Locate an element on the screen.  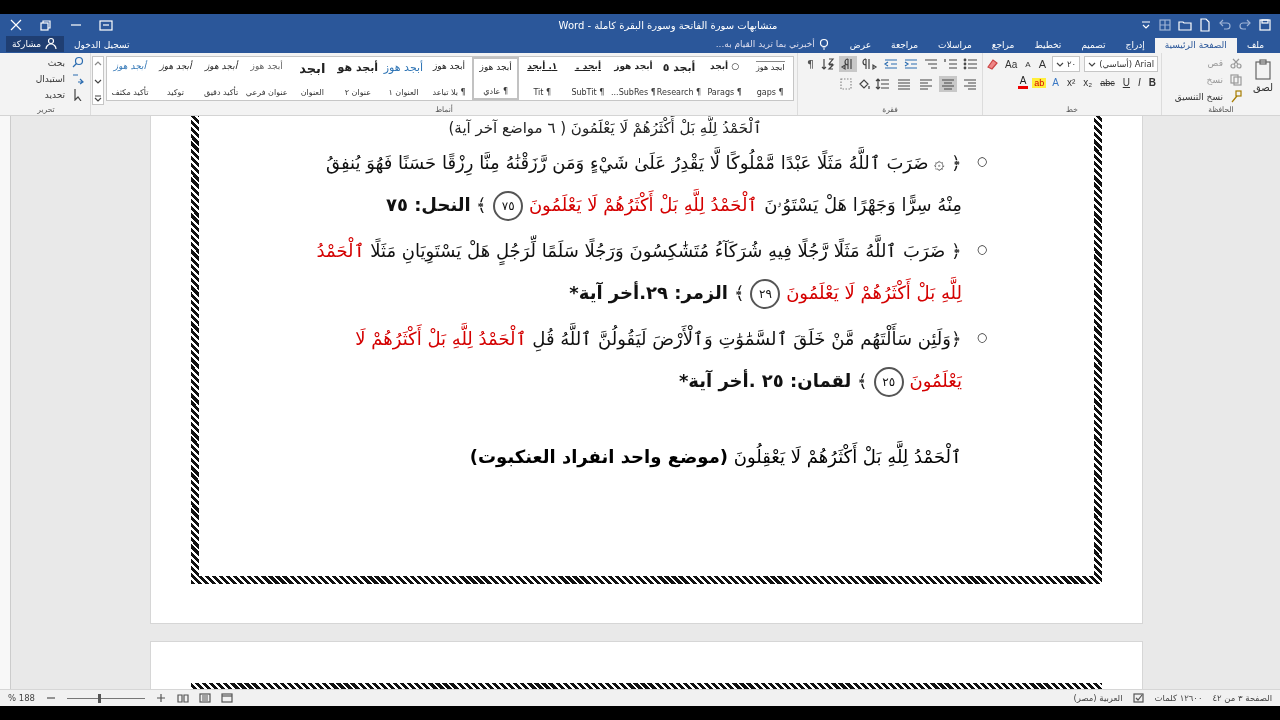
ribbon-display-options-icon is located at coordinates (106, 25).